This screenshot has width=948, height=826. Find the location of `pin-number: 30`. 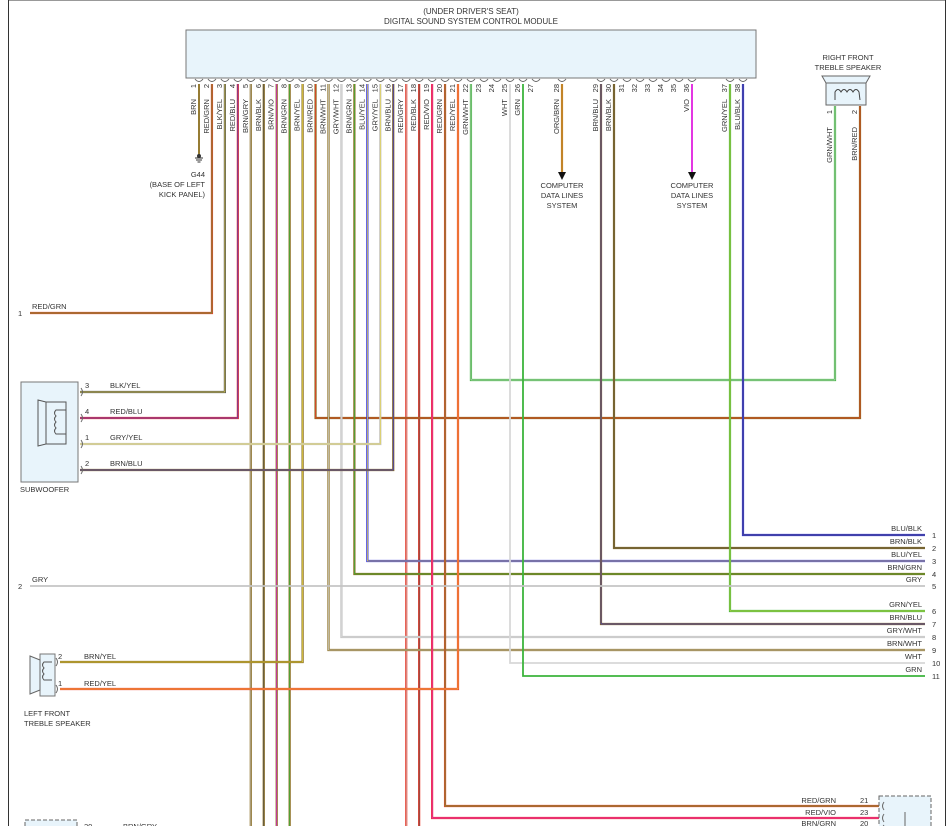

pin-number: 30 is located at coordinates (608, 88).